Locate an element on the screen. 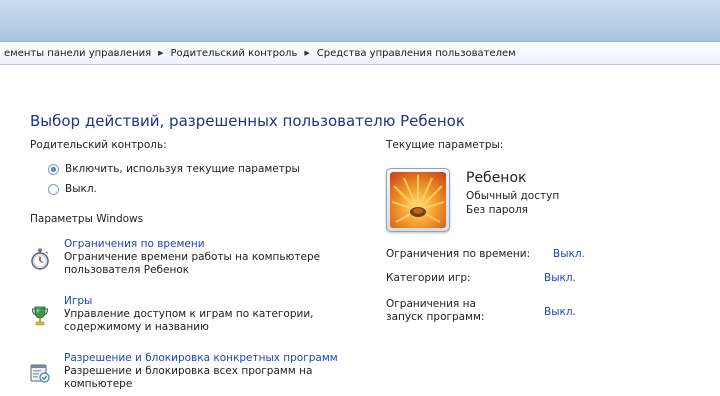 Image resolution: width=720 pixels, height=396 pixels. time-limits-link: Ограничения по времени is located at coordinates (134, 244).